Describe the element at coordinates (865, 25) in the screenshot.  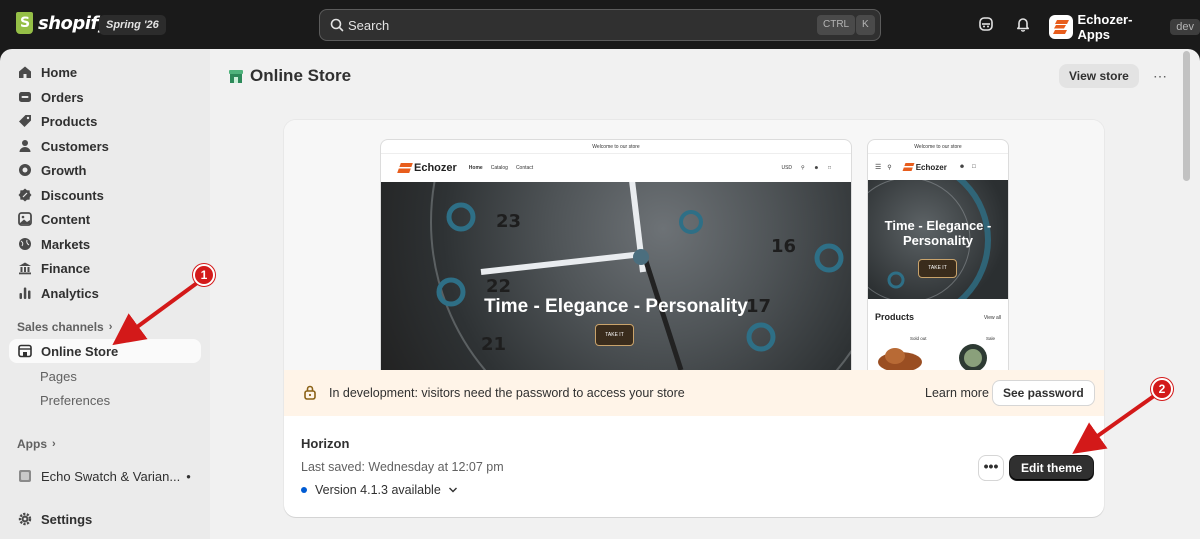
I see `shortcut-k-key: K` at that location.